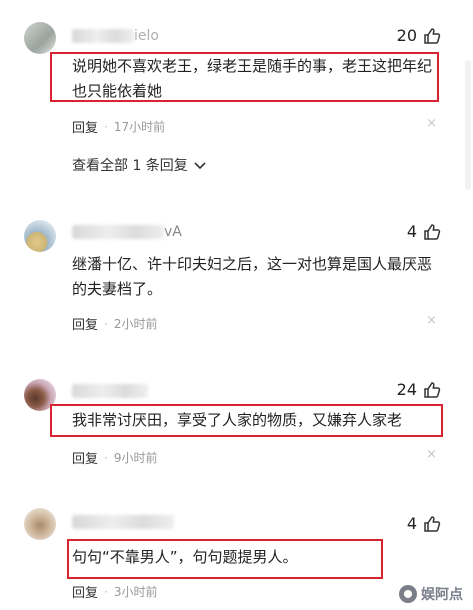 This screenshot has width=473, height=610. What do you see at coordinates (252, 78) in the screenshot?
I see `comment-text: 说明她不喜欢老王，绿老王是随手的事，老王这把年纪也只能依着她` at bounding box center [252, 78].